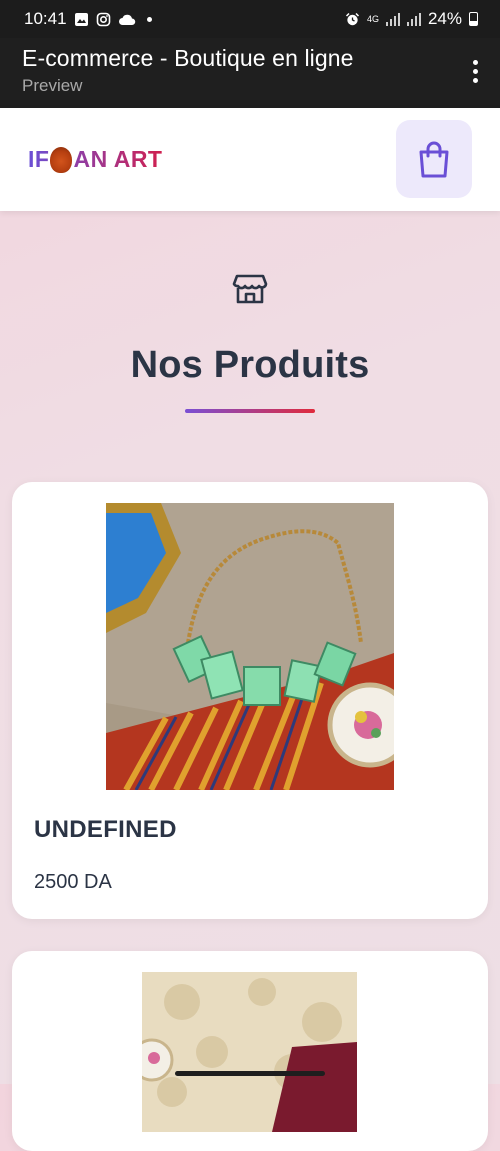 This screenshot has height=1151, width=500. What do you see at coordinates (103, 19) in the screenshot?
I see `instagram-icon` at bounding box center [103, 19].